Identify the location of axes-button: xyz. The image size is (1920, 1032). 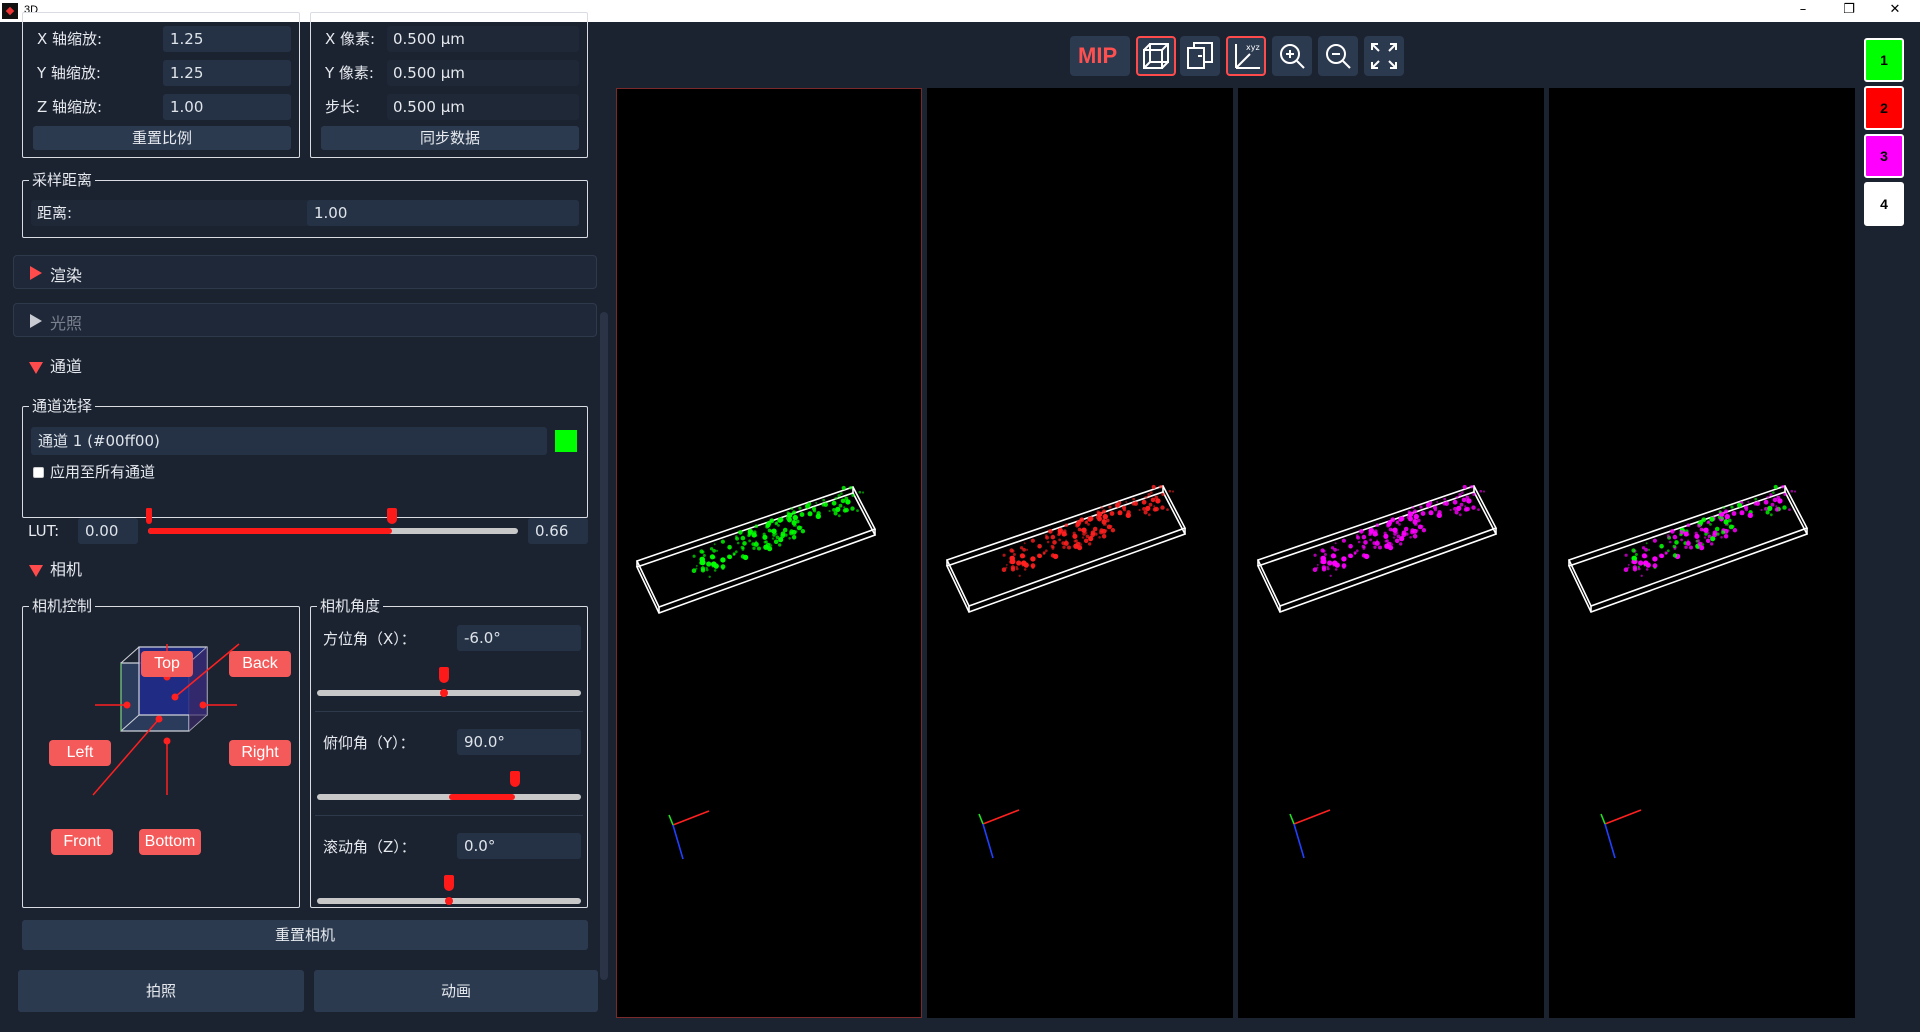
(1246, 56).